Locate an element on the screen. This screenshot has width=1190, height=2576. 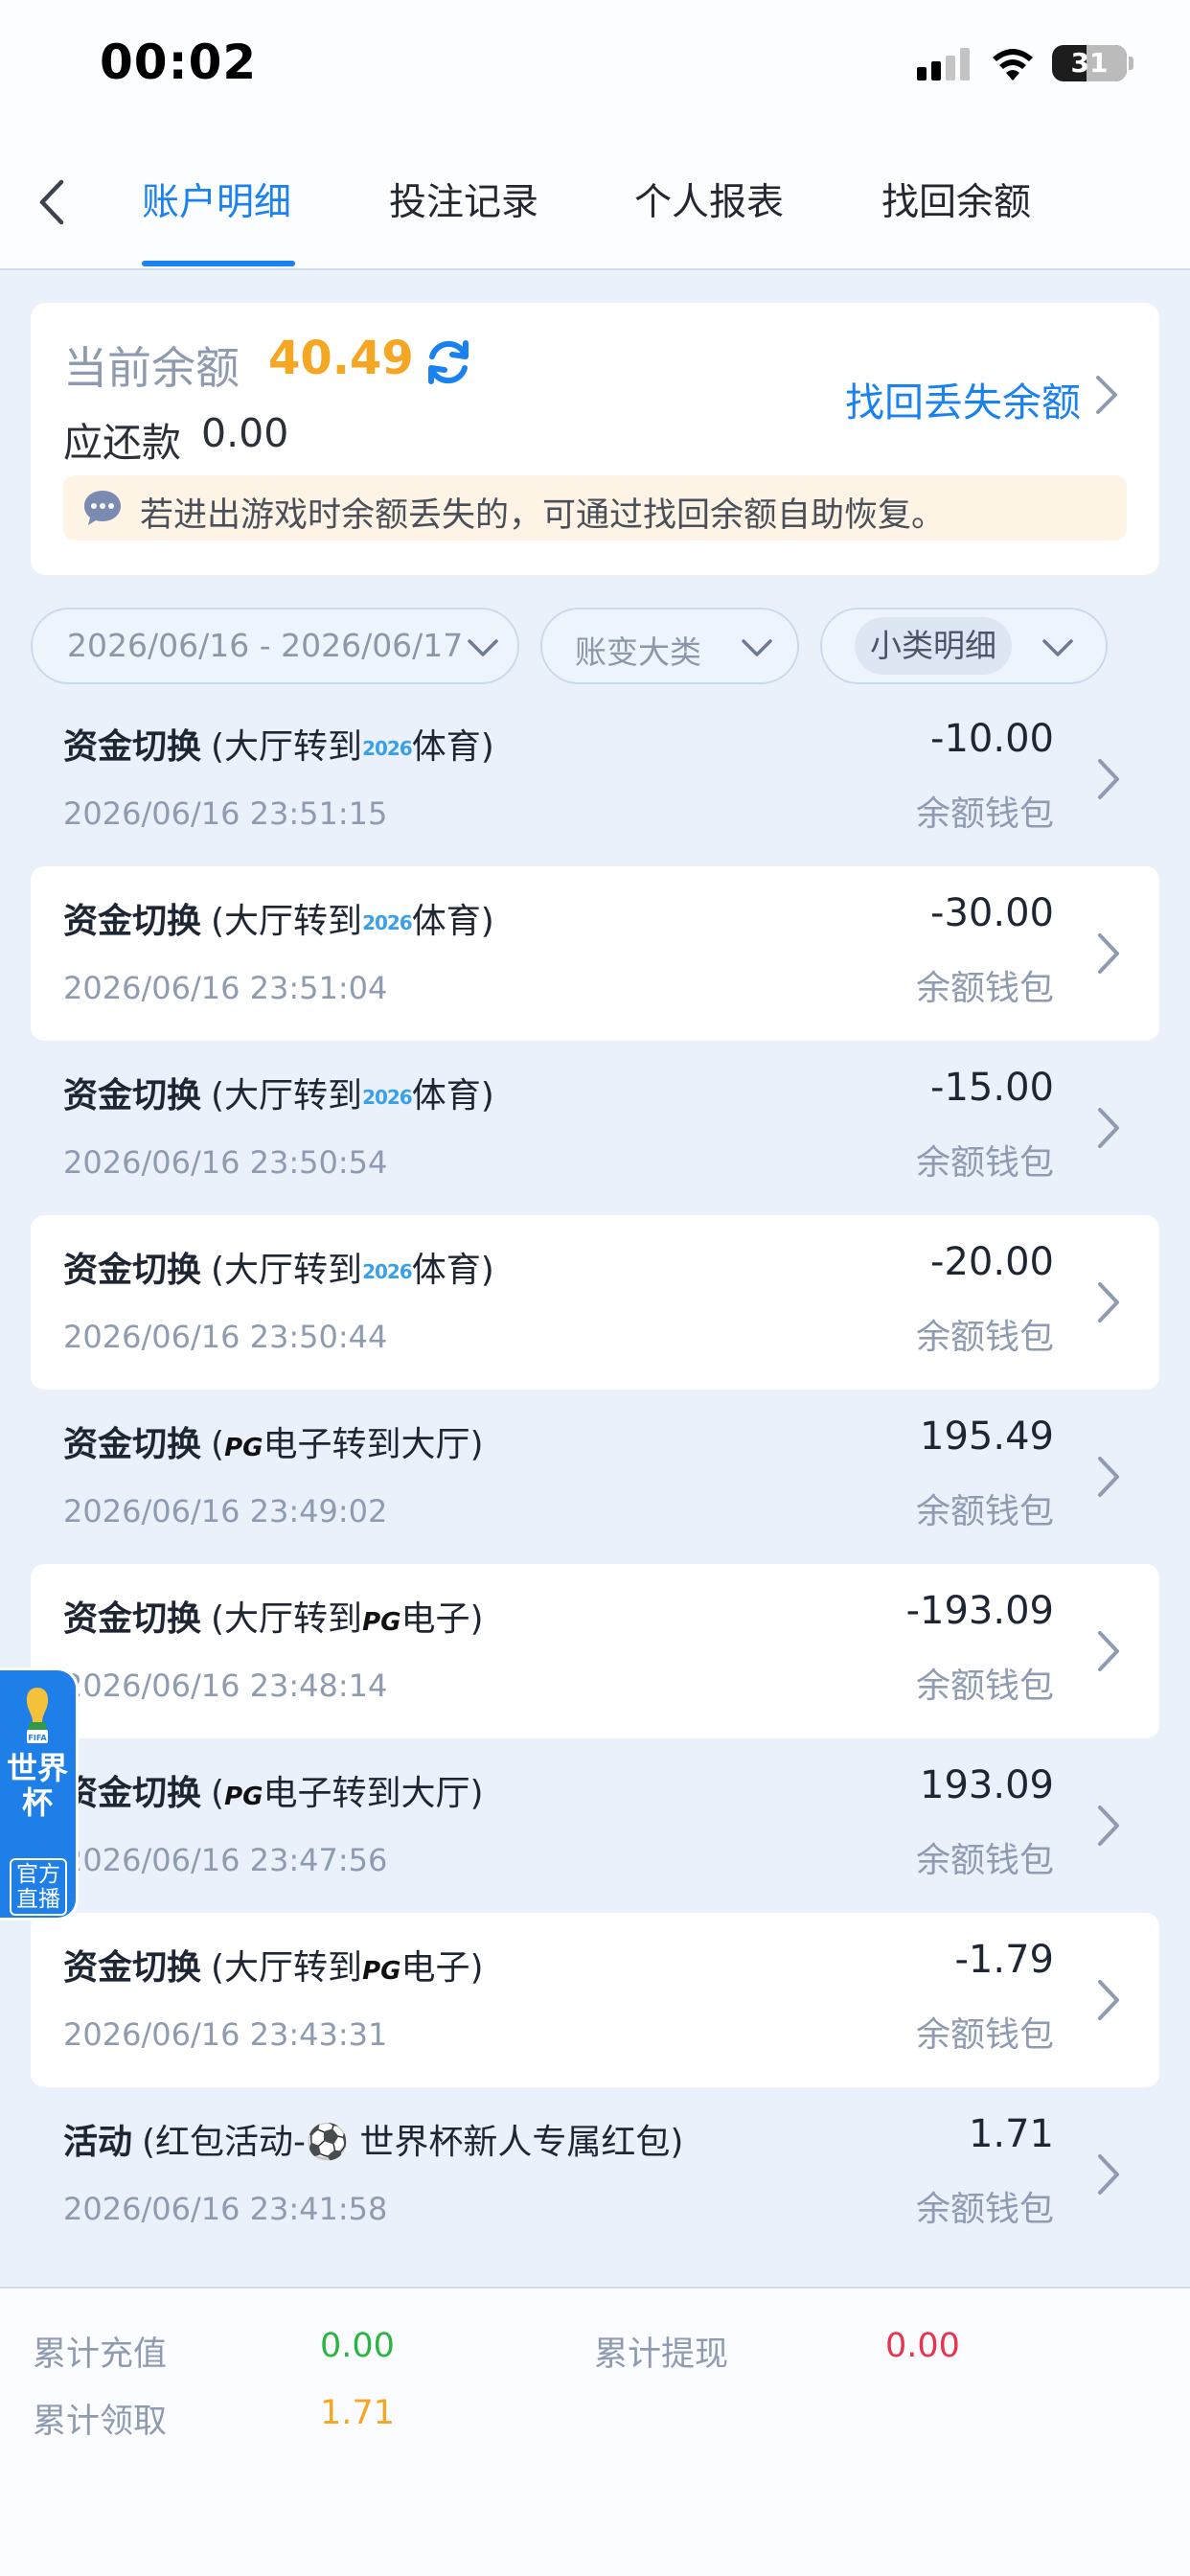
back-icon is located at coordinates (52, 202).